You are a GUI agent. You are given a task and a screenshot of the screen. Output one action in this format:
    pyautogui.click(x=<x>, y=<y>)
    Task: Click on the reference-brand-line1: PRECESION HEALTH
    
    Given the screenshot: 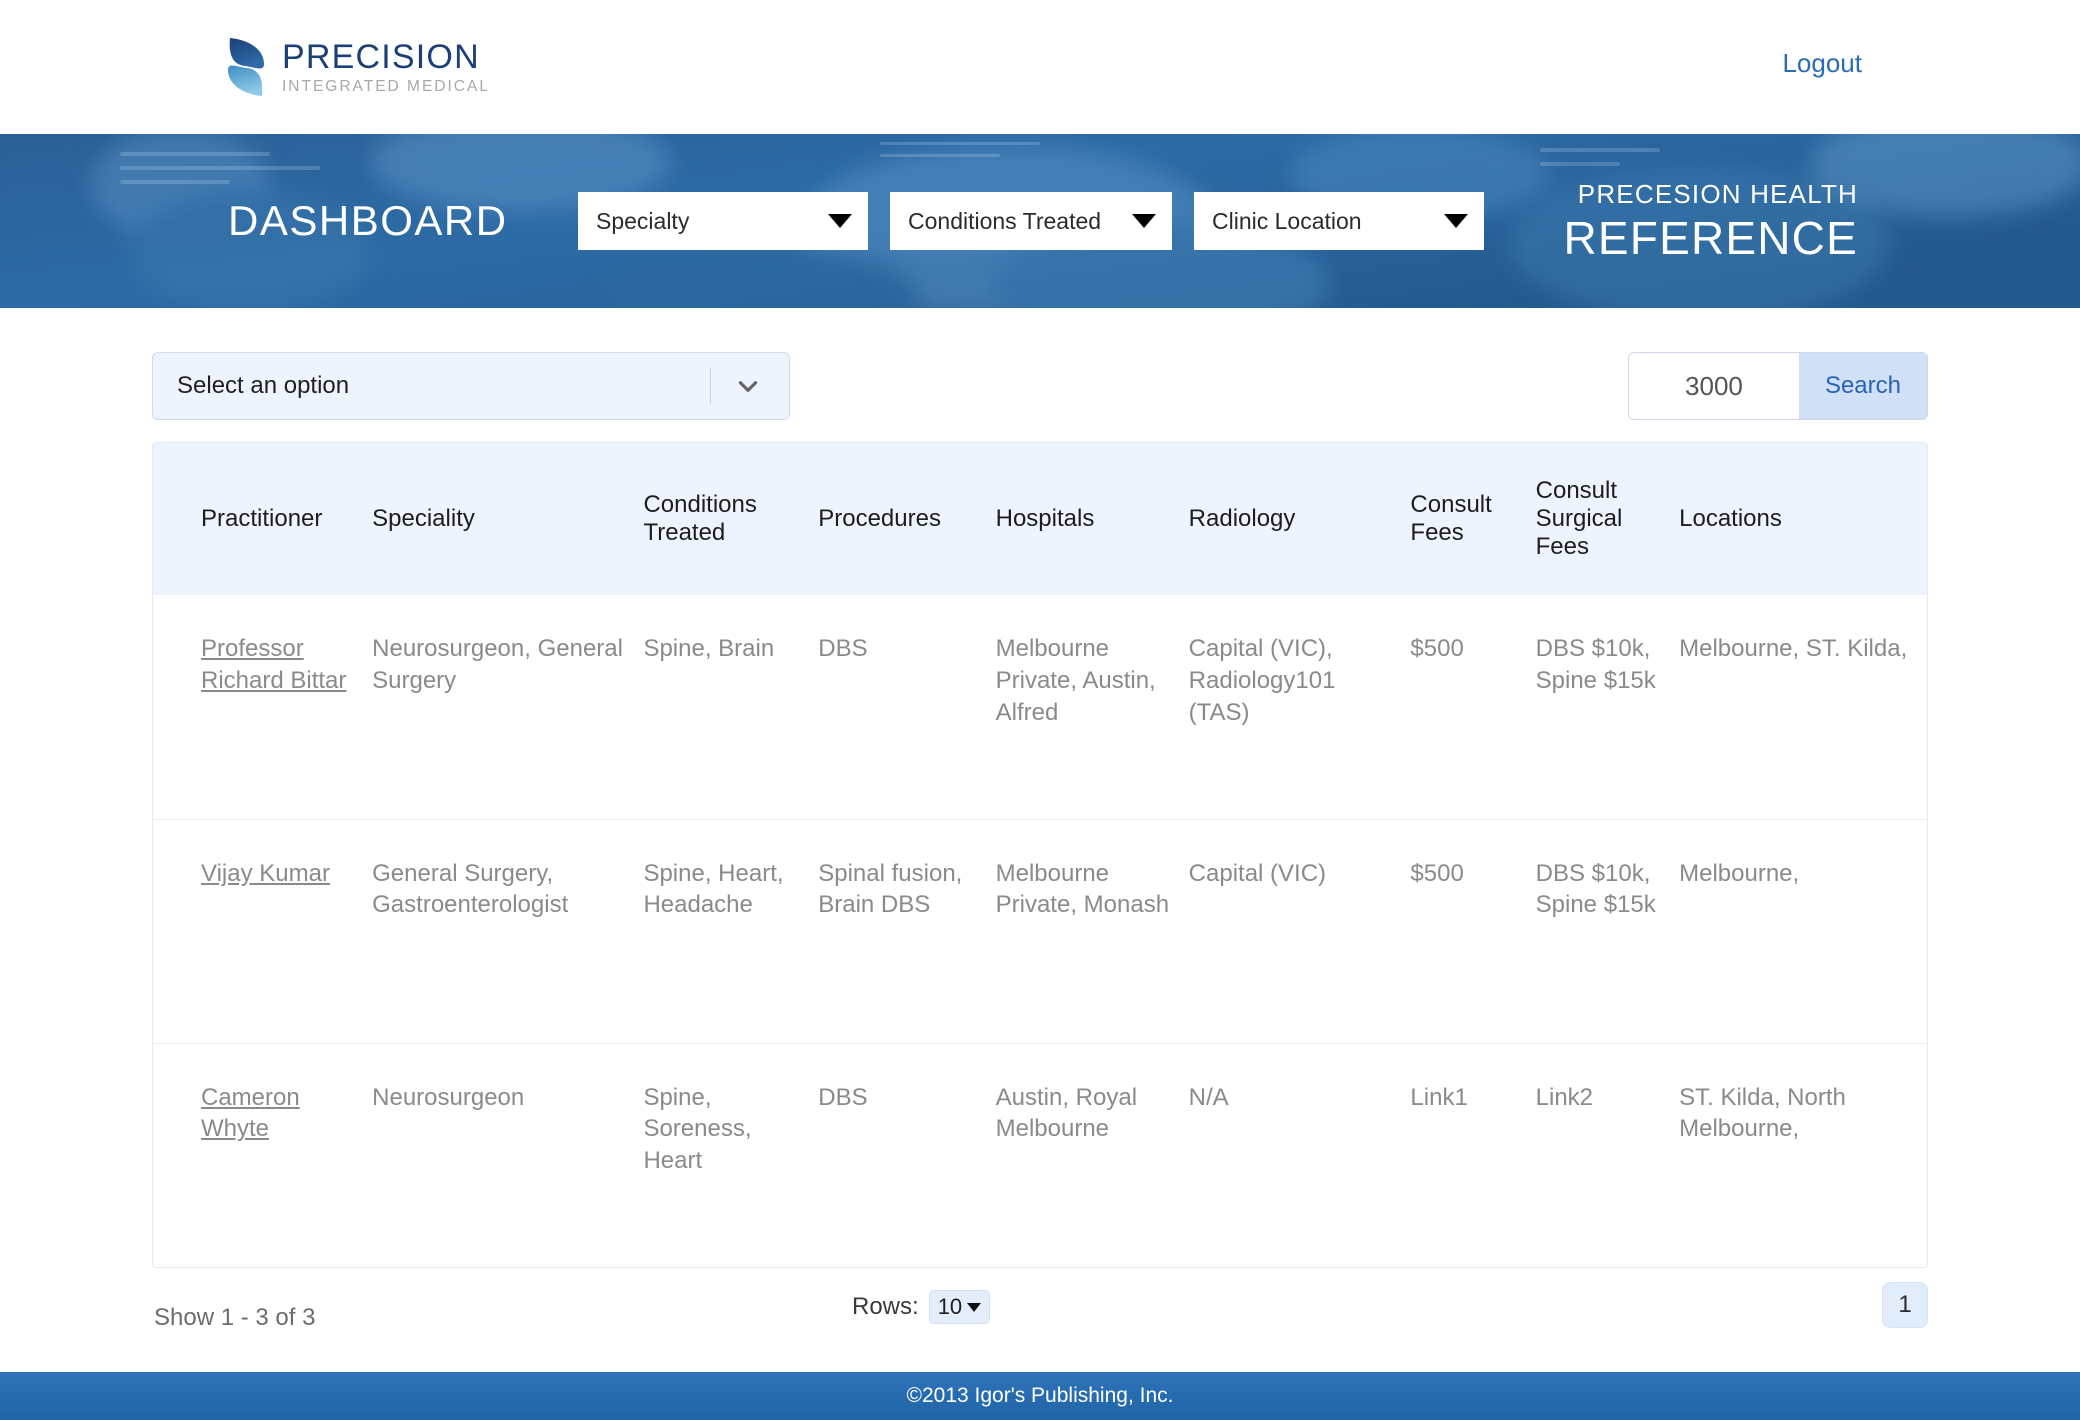 What is the action you would take?
    pyautogui.click(x=1717, y=194)
    